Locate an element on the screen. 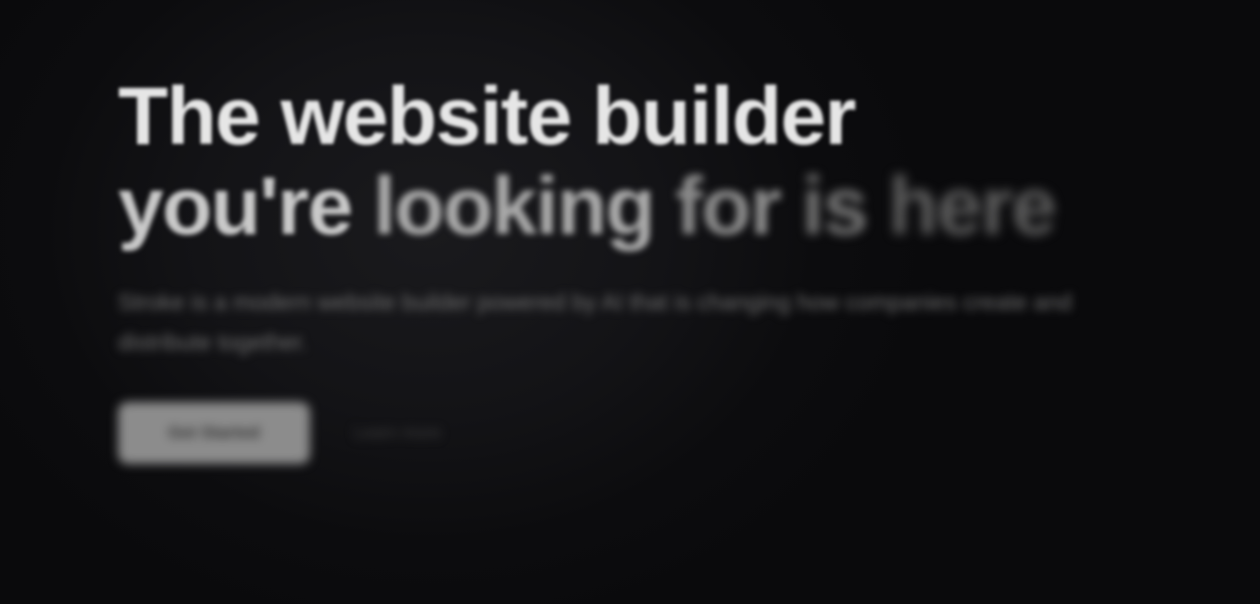 The width and height of the screenshot is (1260, 604). headline-word: is is located at coordinates (835, 206).